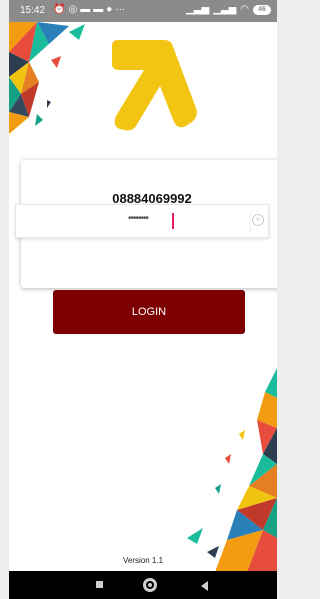  What do you see at coordinates (258, 220) in the screenshot?
I see `clear-icon: ×` at bounding box center [258, 220].